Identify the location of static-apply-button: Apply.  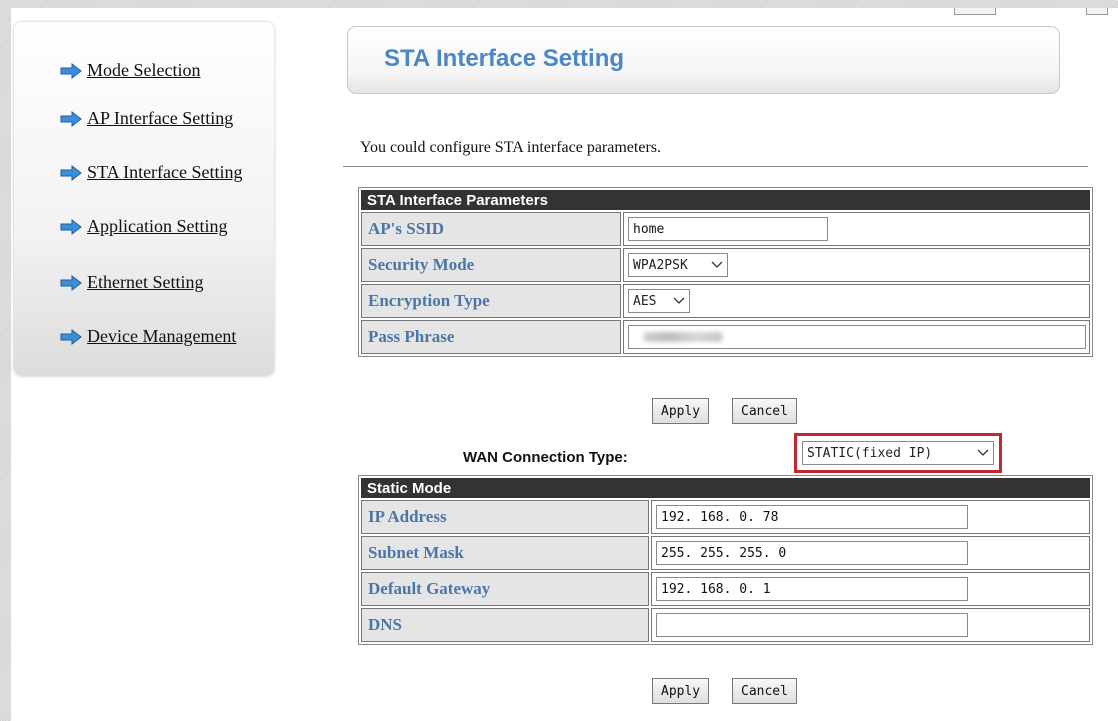
(681, 691).